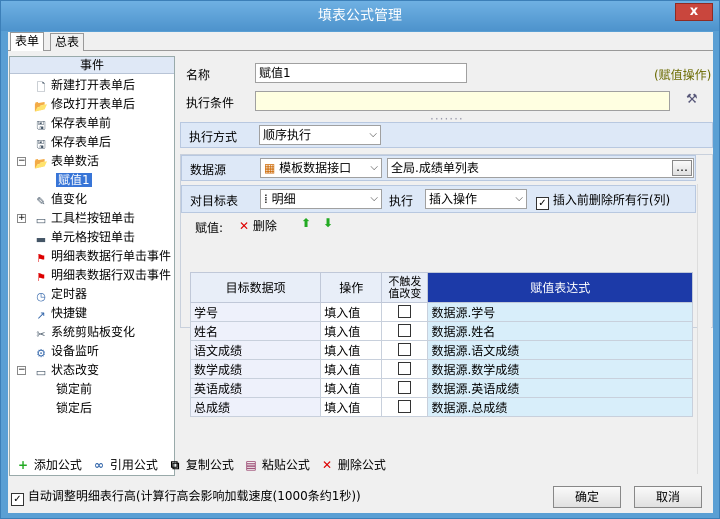 This screenshot has height=519, width=720. I want to click on tree-node: ⚑ 明细表数据行单击事件, so click(102, 256).